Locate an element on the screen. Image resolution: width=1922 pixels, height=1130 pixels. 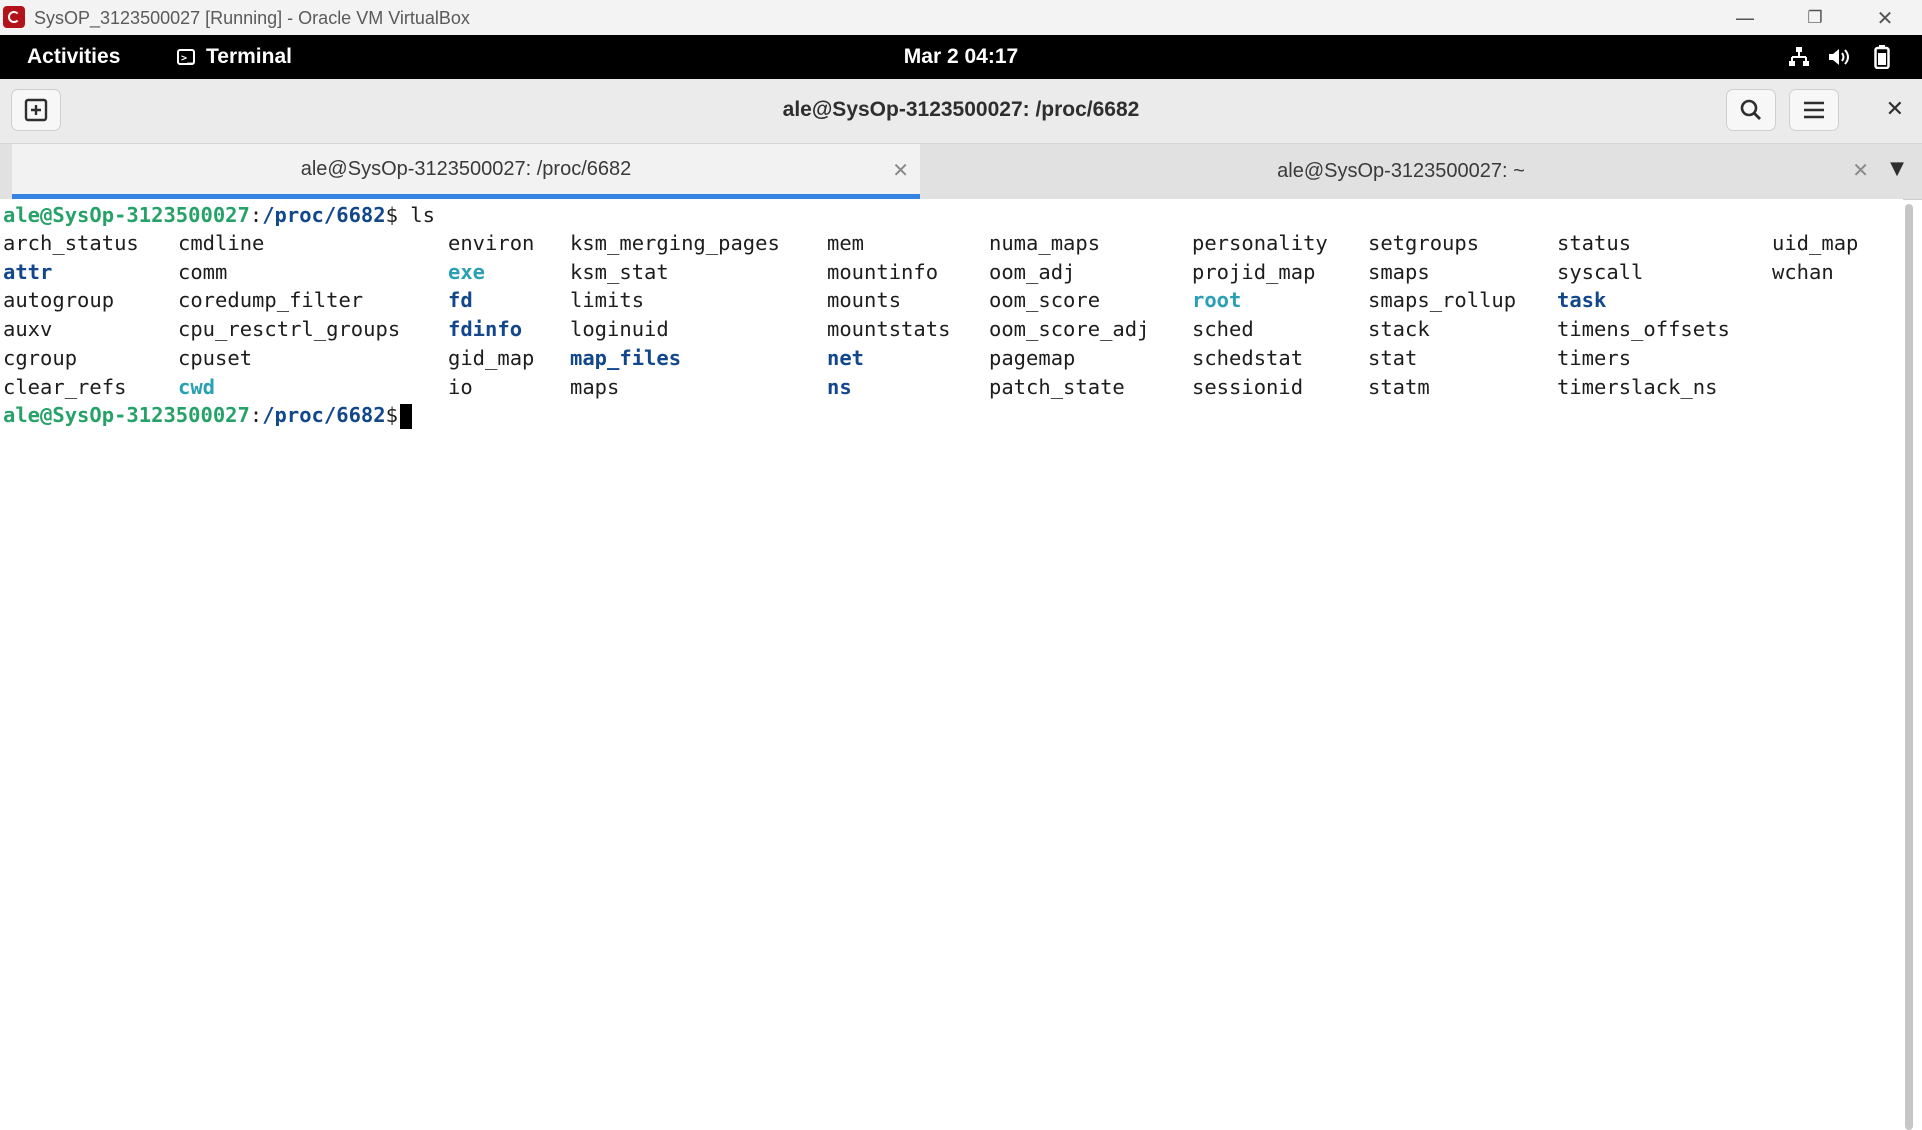
prompt-line: ale@SysOp-3123500027:/proc/6682$ is located at coordinates (207, 415).